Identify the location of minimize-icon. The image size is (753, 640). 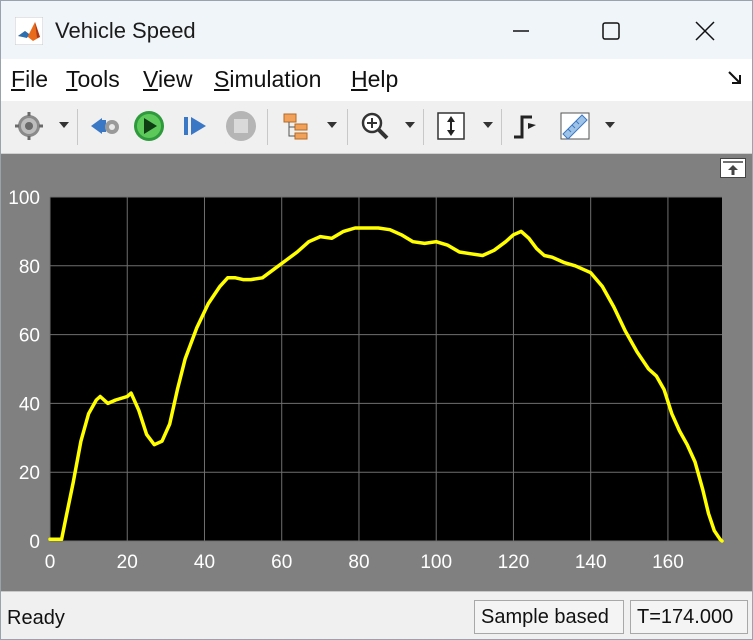
(521, 31).